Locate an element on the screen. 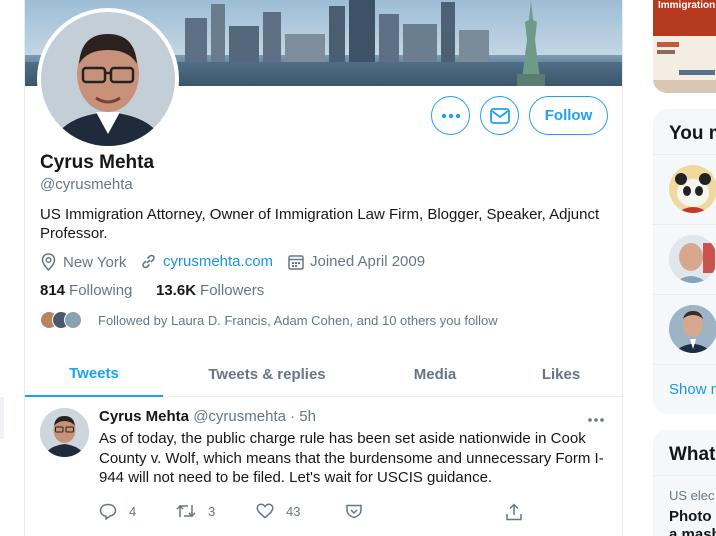  share-button is located at coordinates (520, 512).